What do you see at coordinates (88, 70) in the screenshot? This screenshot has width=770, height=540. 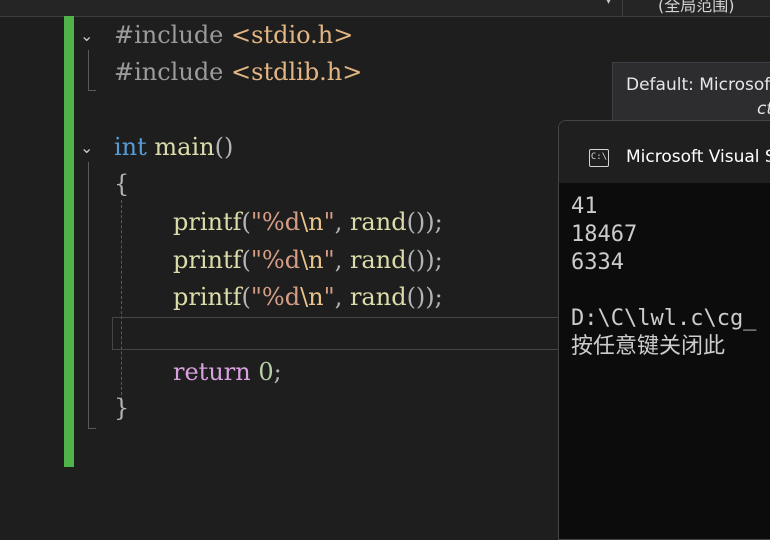 I see `include-fold-guide` at bounding box center [88, 70].